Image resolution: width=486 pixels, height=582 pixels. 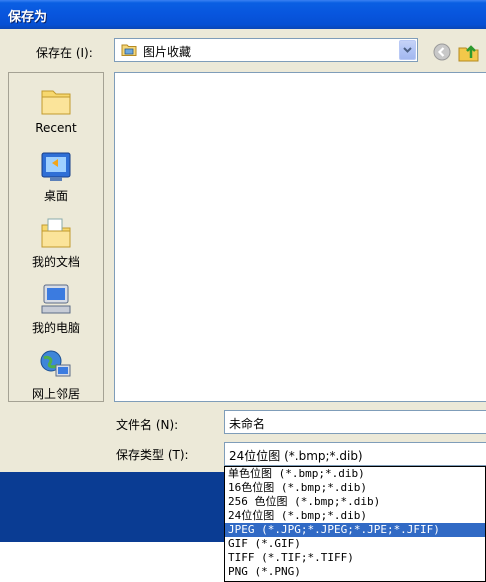 I want to click on pictures-folder-icon, so click(x=129, y=51).